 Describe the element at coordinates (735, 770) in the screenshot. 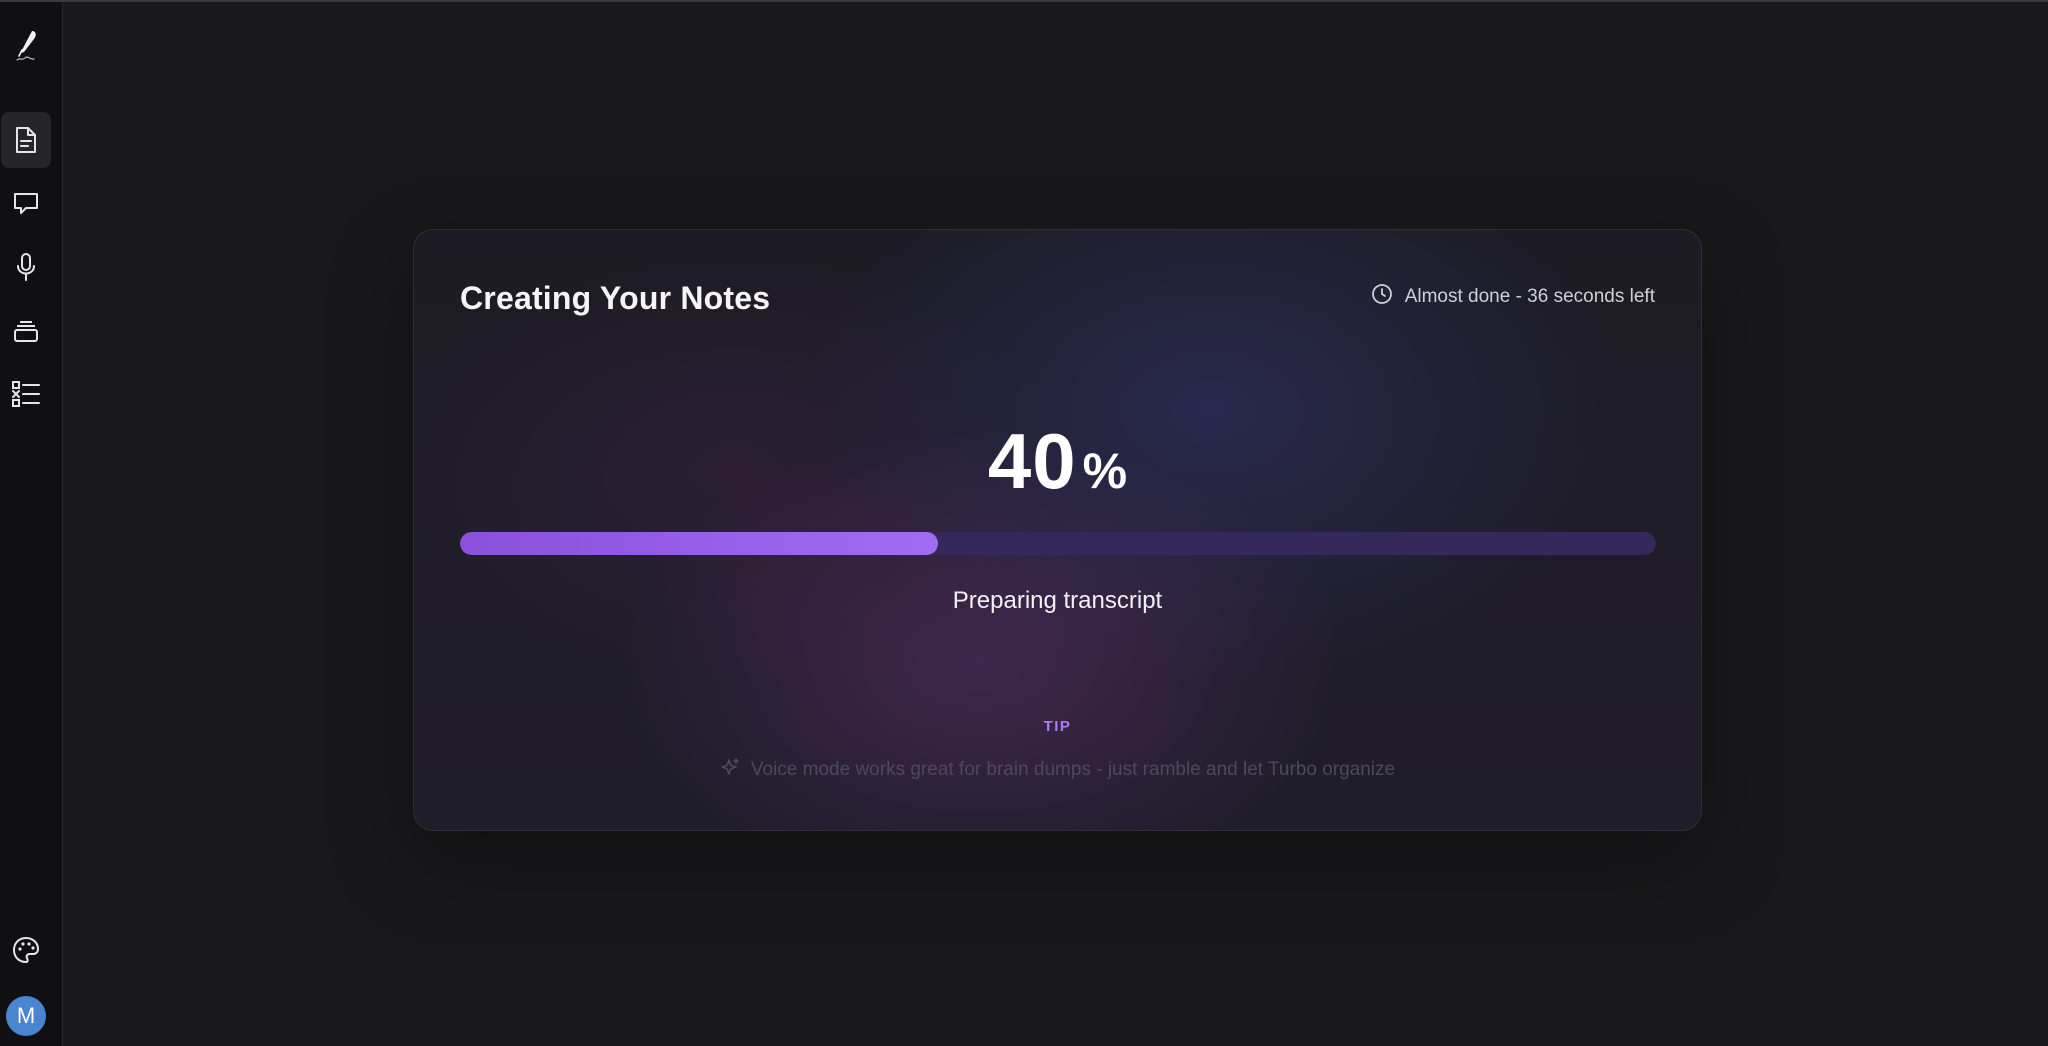

I see `sparkle-icon` at that location.